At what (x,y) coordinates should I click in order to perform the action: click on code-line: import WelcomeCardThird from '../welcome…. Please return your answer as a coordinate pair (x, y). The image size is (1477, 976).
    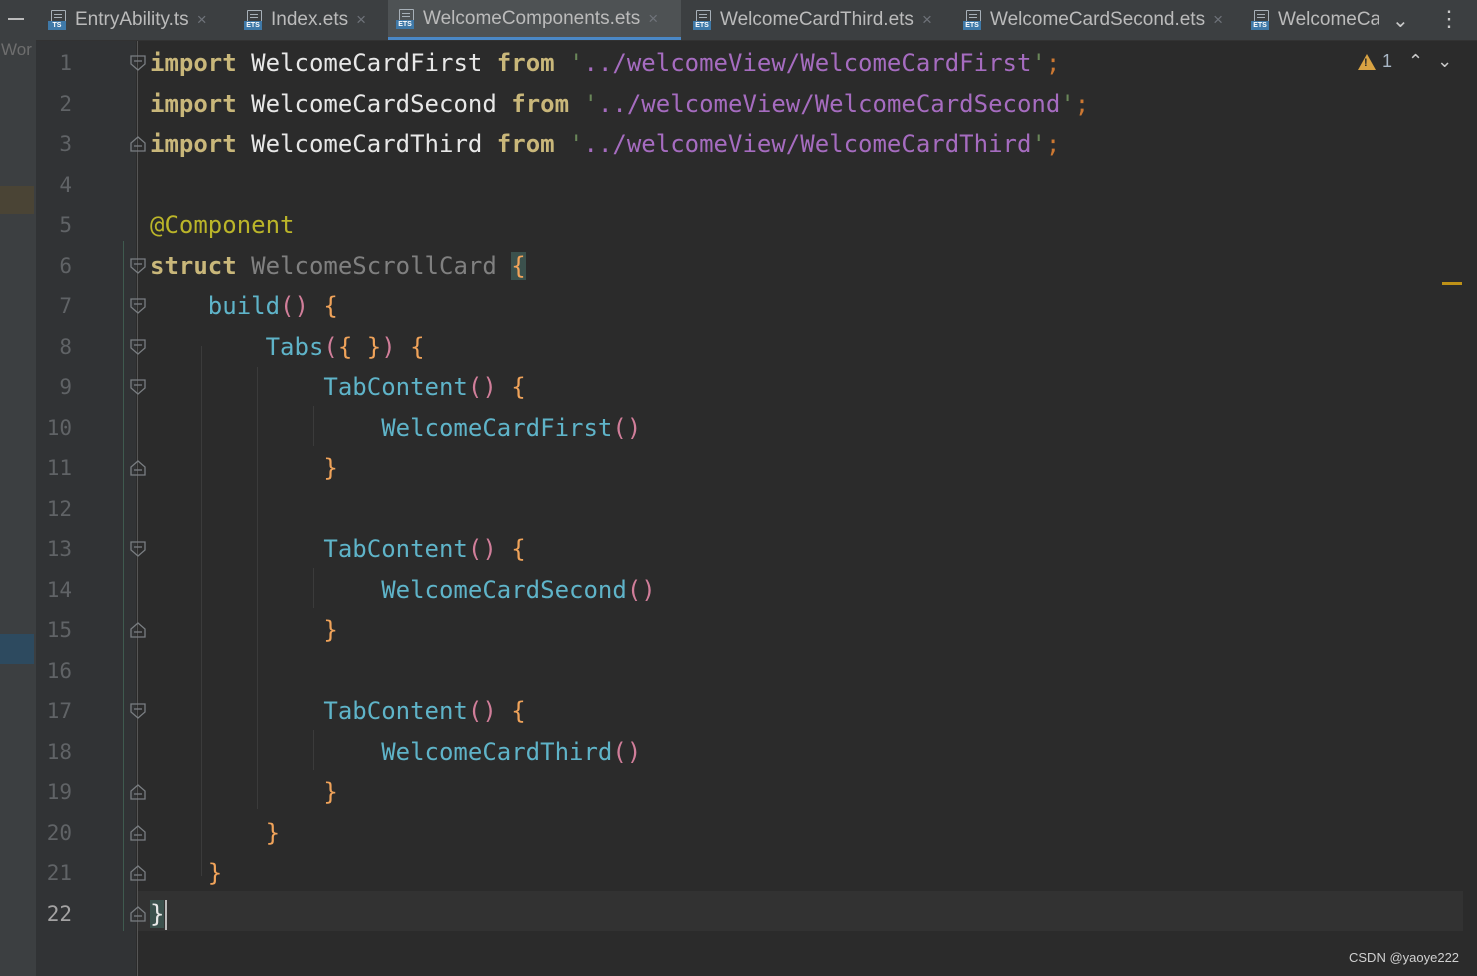
    Looking at the image, I should click on (605, 144).